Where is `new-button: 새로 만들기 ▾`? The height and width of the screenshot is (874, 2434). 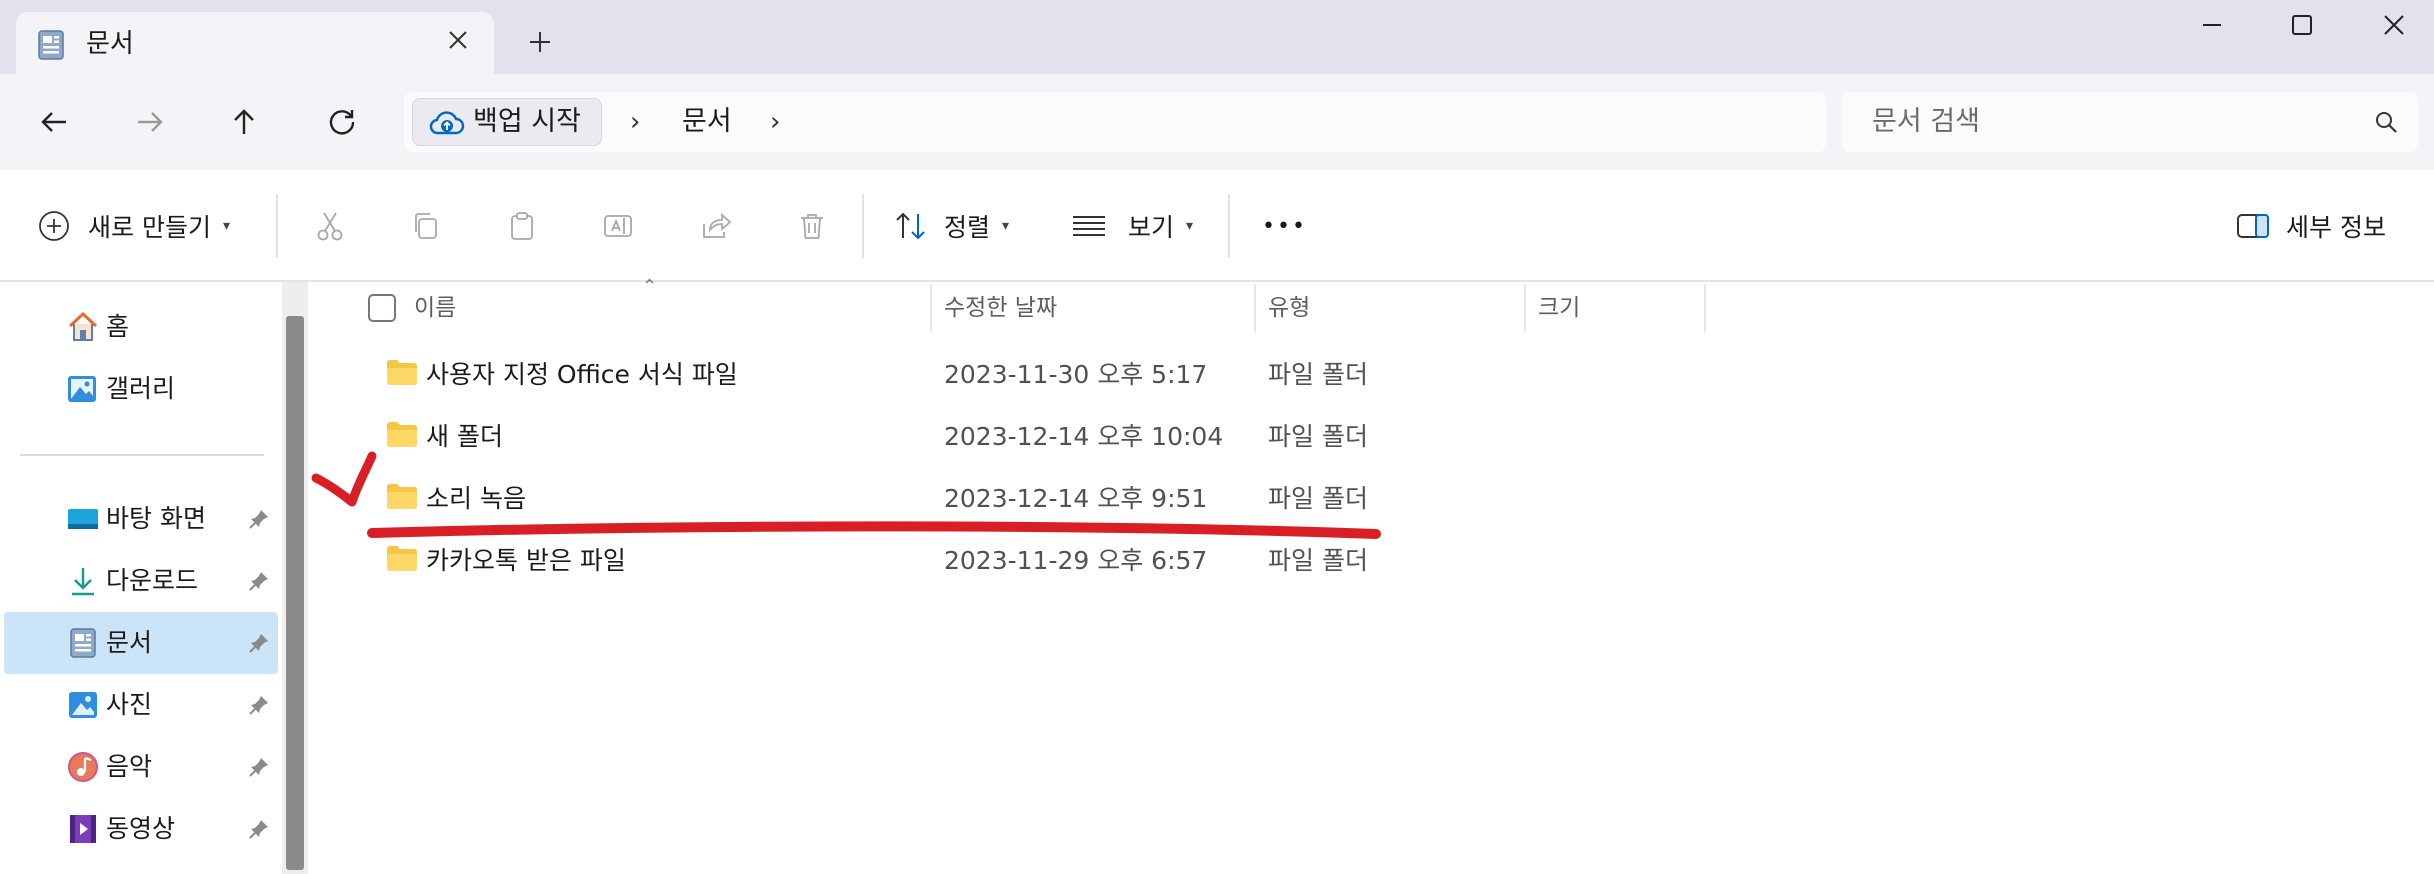
new-button: 새로 만들기 ▾ is located at coordinates (134, 226).